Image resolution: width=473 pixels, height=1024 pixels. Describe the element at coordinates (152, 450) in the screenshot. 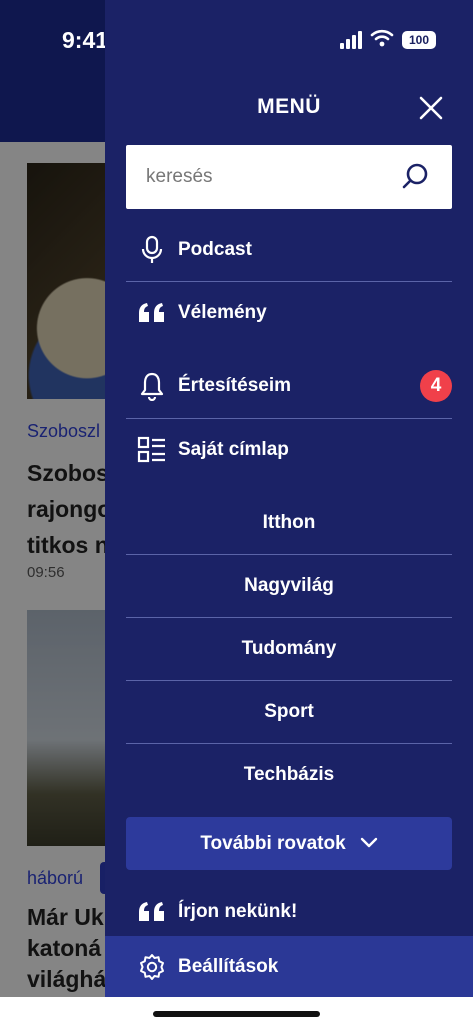

I see `list-layout-icon` at that location.